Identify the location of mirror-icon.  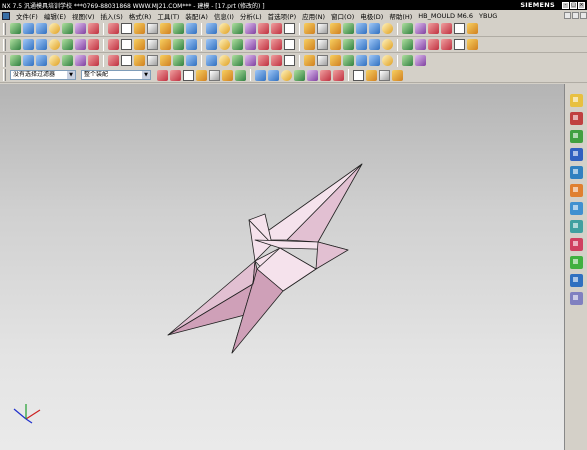
(335, 44).